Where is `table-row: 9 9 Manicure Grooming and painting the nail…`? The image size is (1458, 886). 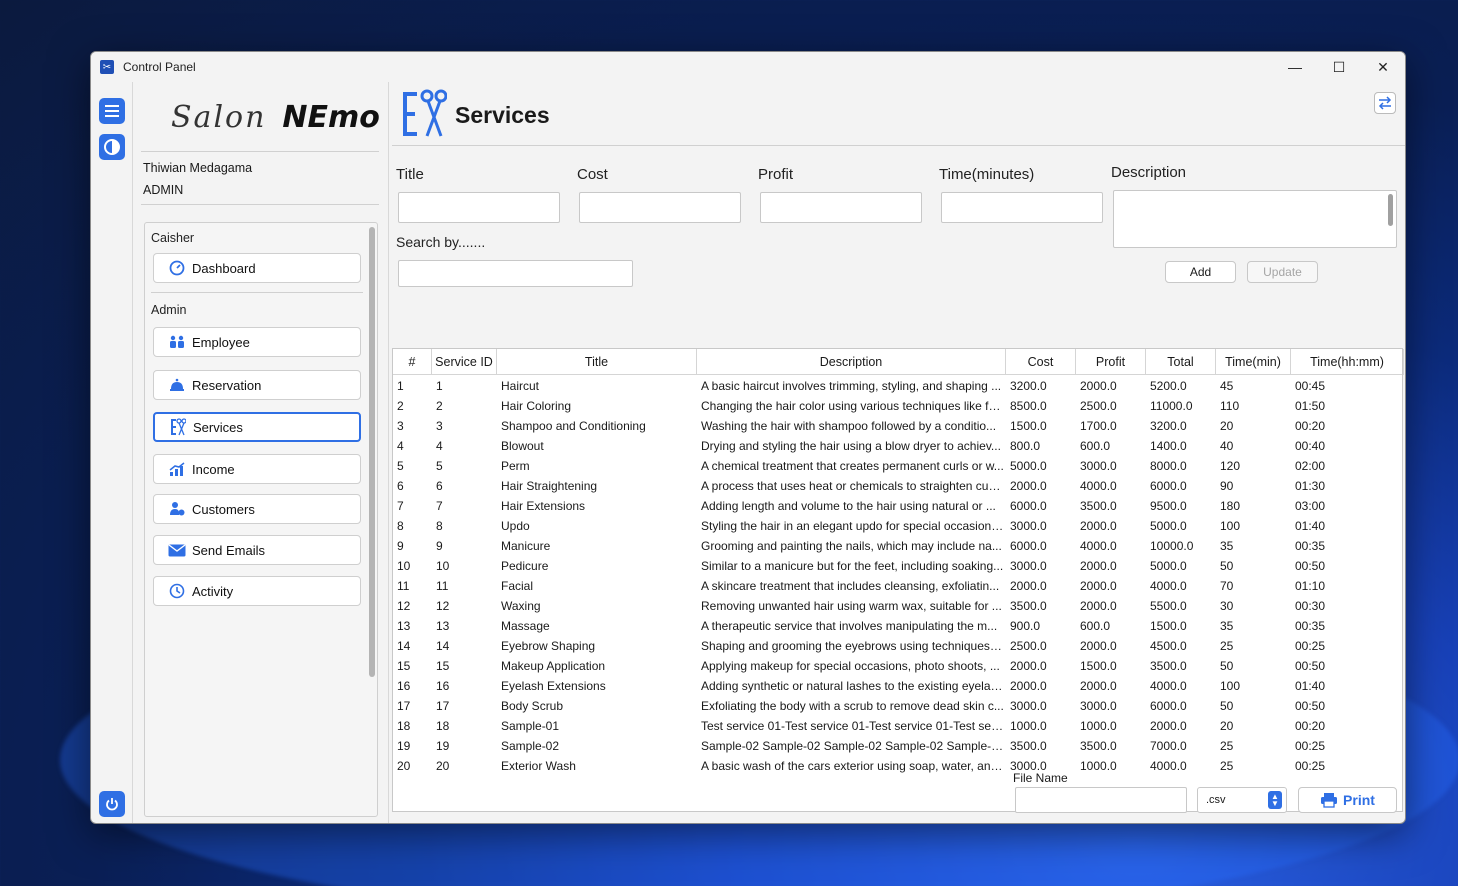
table-row: 9 9 Manicure Grooming and painting the nail… is located at coordinates (897, 546).